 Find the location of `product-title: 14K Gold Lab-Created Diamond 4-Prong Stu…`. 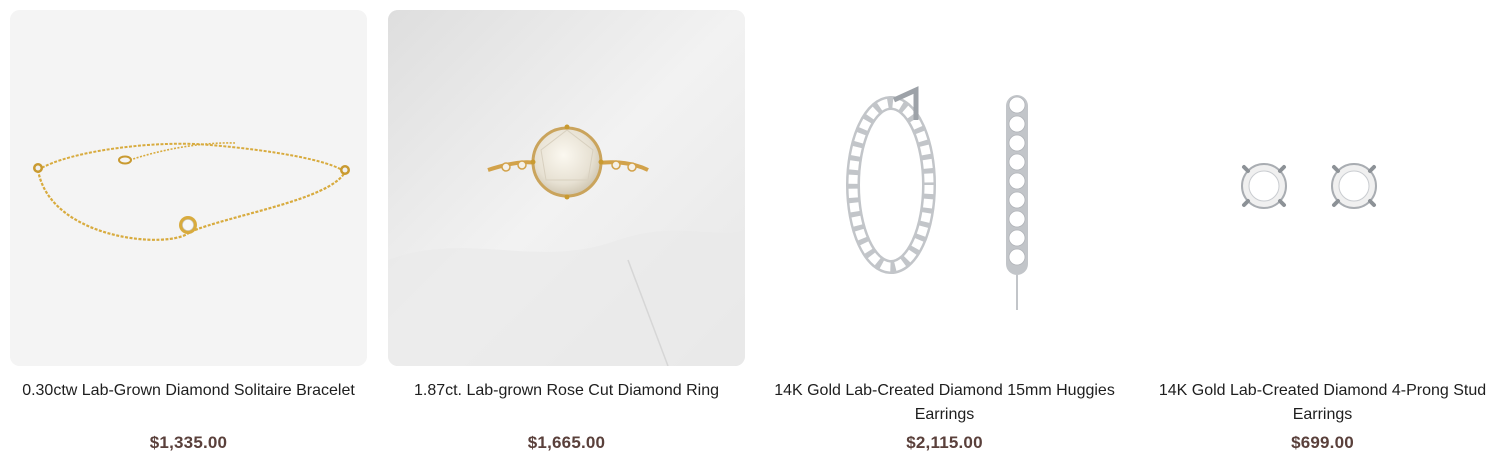

product-title: 14K Gold Lab-Created Diamond 4-Prong Stu… is located at coordinates (1322, 403).